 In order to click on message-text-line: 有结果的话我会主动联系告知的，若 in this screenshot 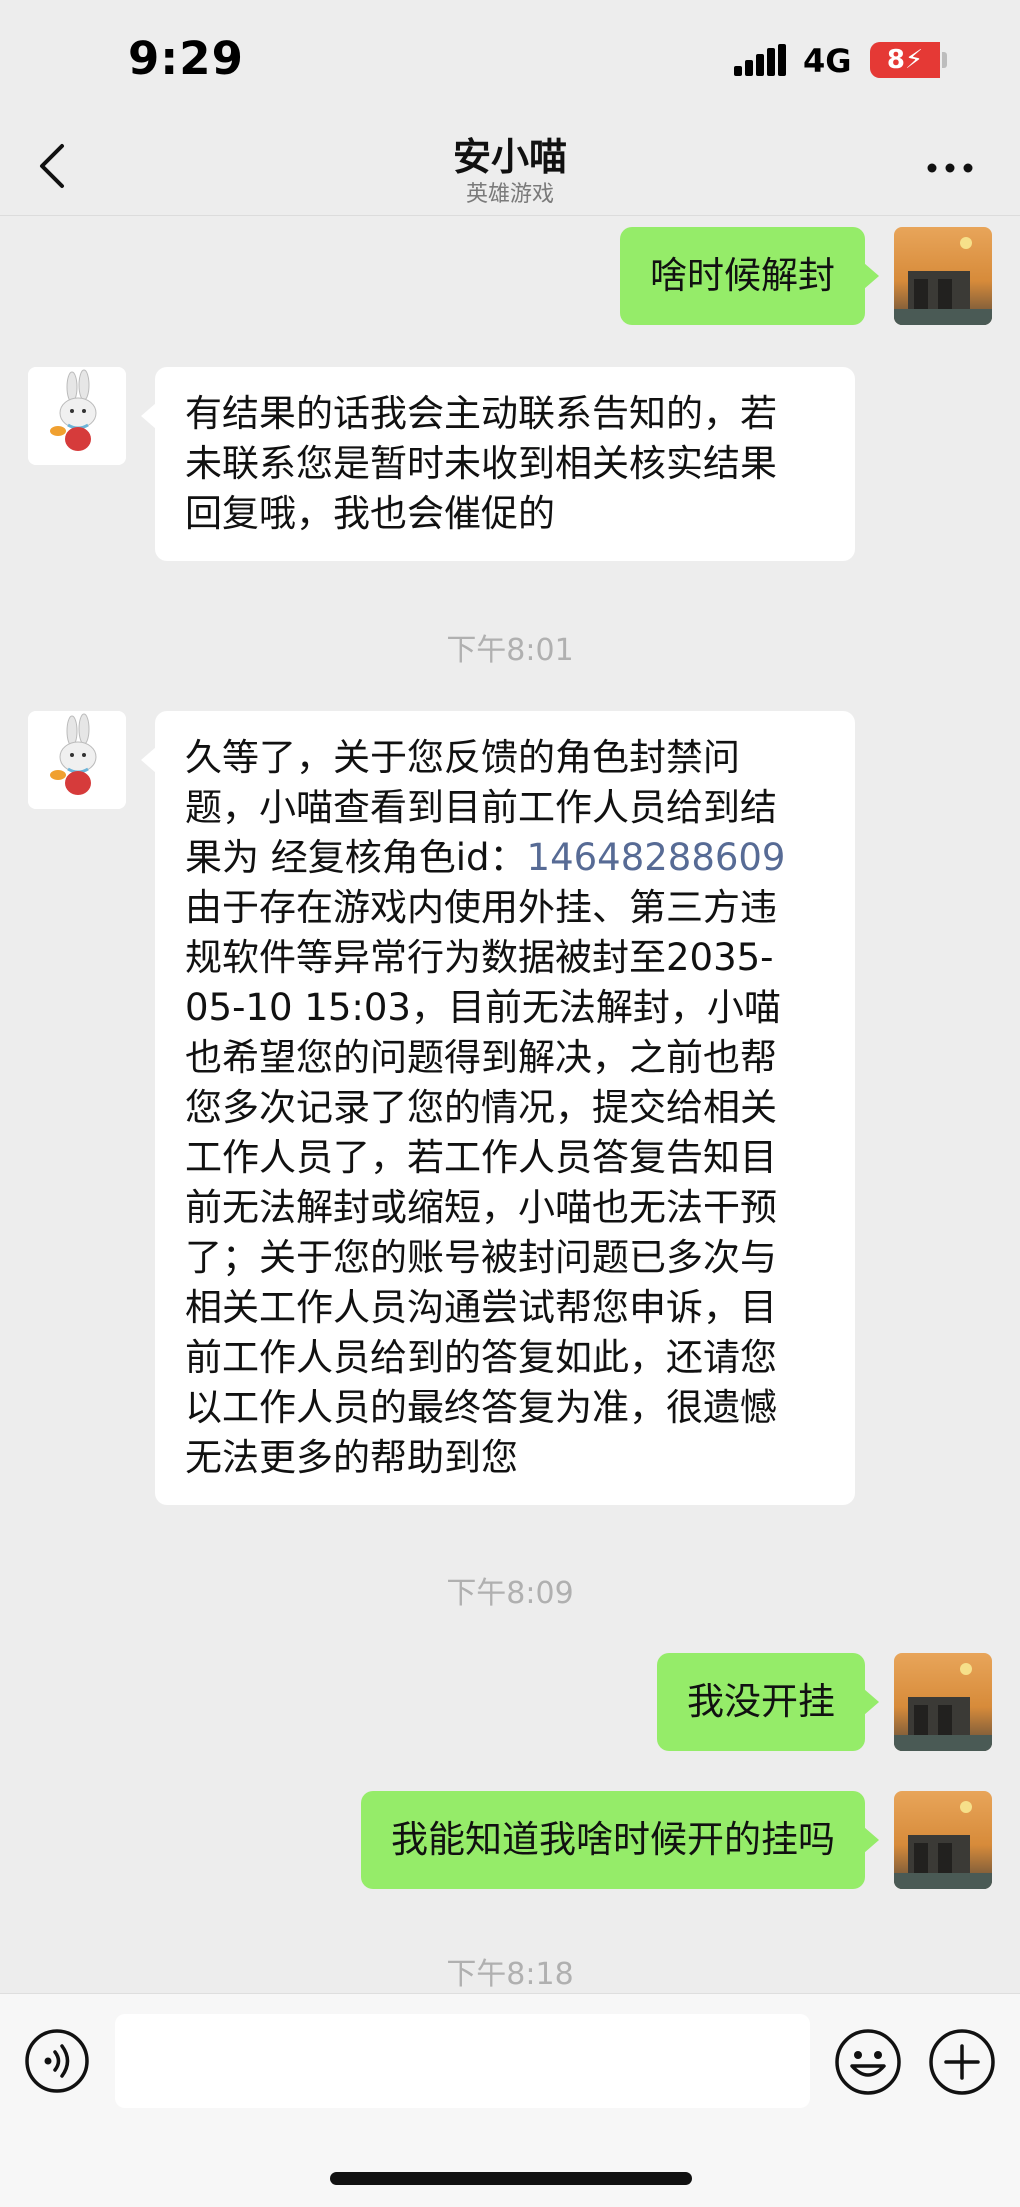, I will do `click(481, 413)`.